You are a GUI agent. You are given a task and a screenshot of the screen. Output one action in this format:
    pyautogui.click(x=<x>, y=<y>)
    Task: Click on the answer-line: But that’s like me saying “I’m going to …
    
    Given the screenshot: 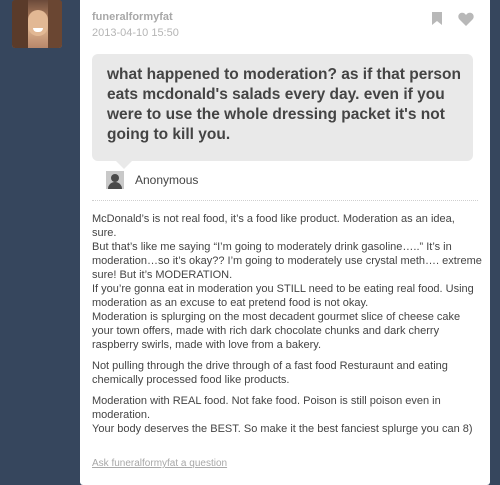 What is the action you would take?
    pyautogui.click(x=287, y=261)
    